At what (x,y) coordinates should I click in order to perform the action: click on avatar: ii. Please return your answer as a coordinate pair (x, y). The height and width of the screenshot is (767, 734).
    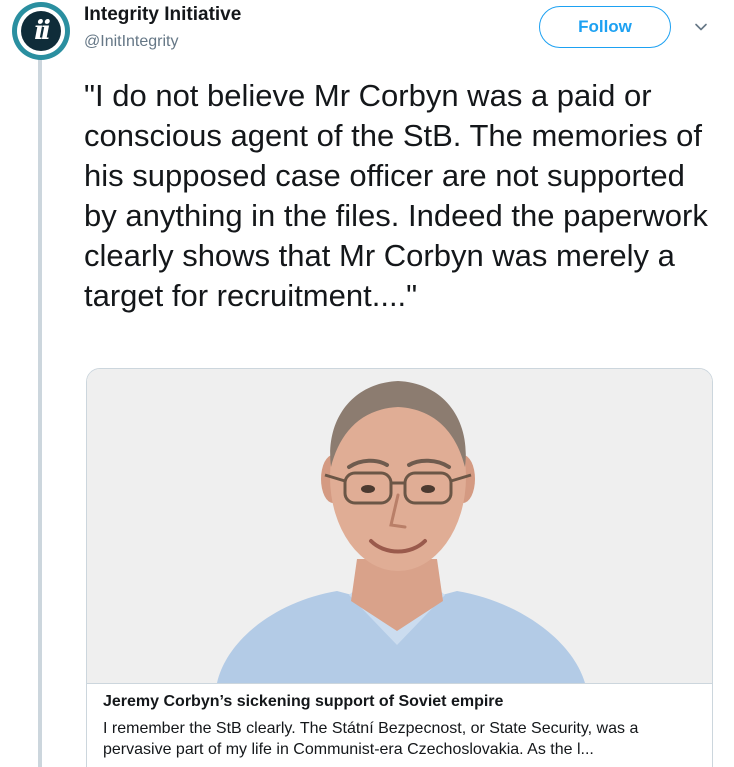
    Looking at the image, I should click on (41, 31).